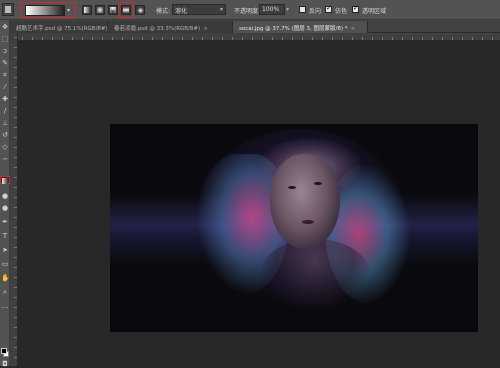 The width and height of the screenshot is (500, 368). What do you see at coordinates (292, 187) in the screenshot?
I see `left-eye` at bounding box center [292, 187].